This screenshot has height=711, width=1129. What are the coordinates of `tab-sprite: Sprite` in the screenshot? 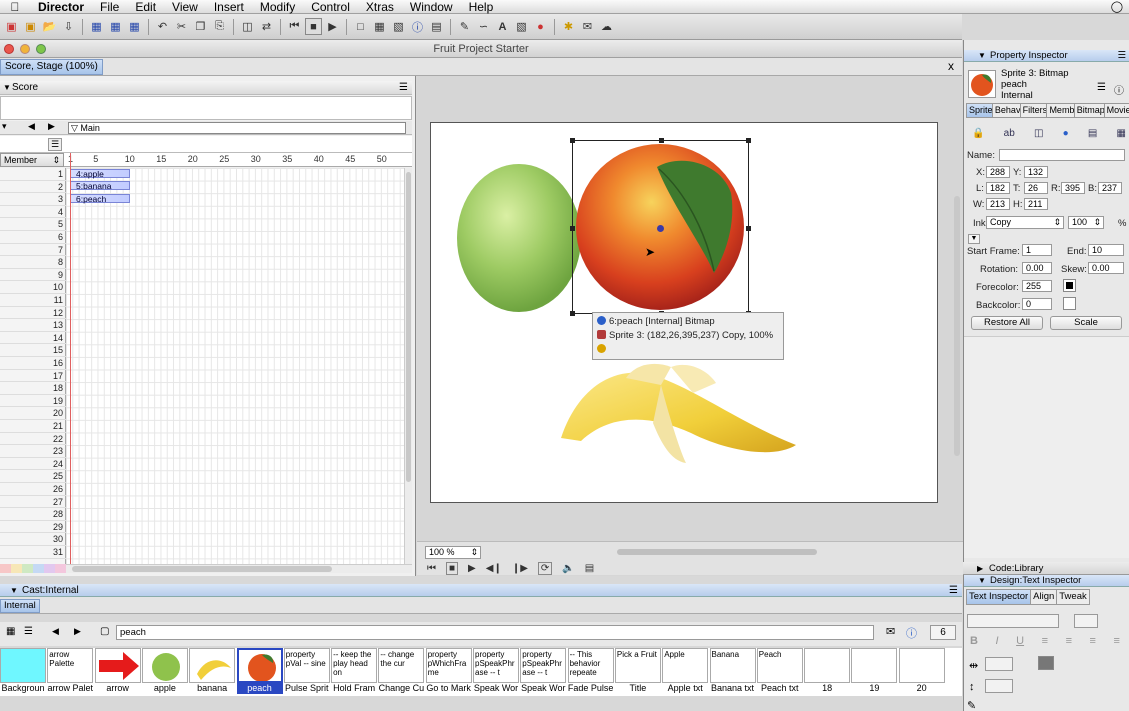 It's located at (979, 110).